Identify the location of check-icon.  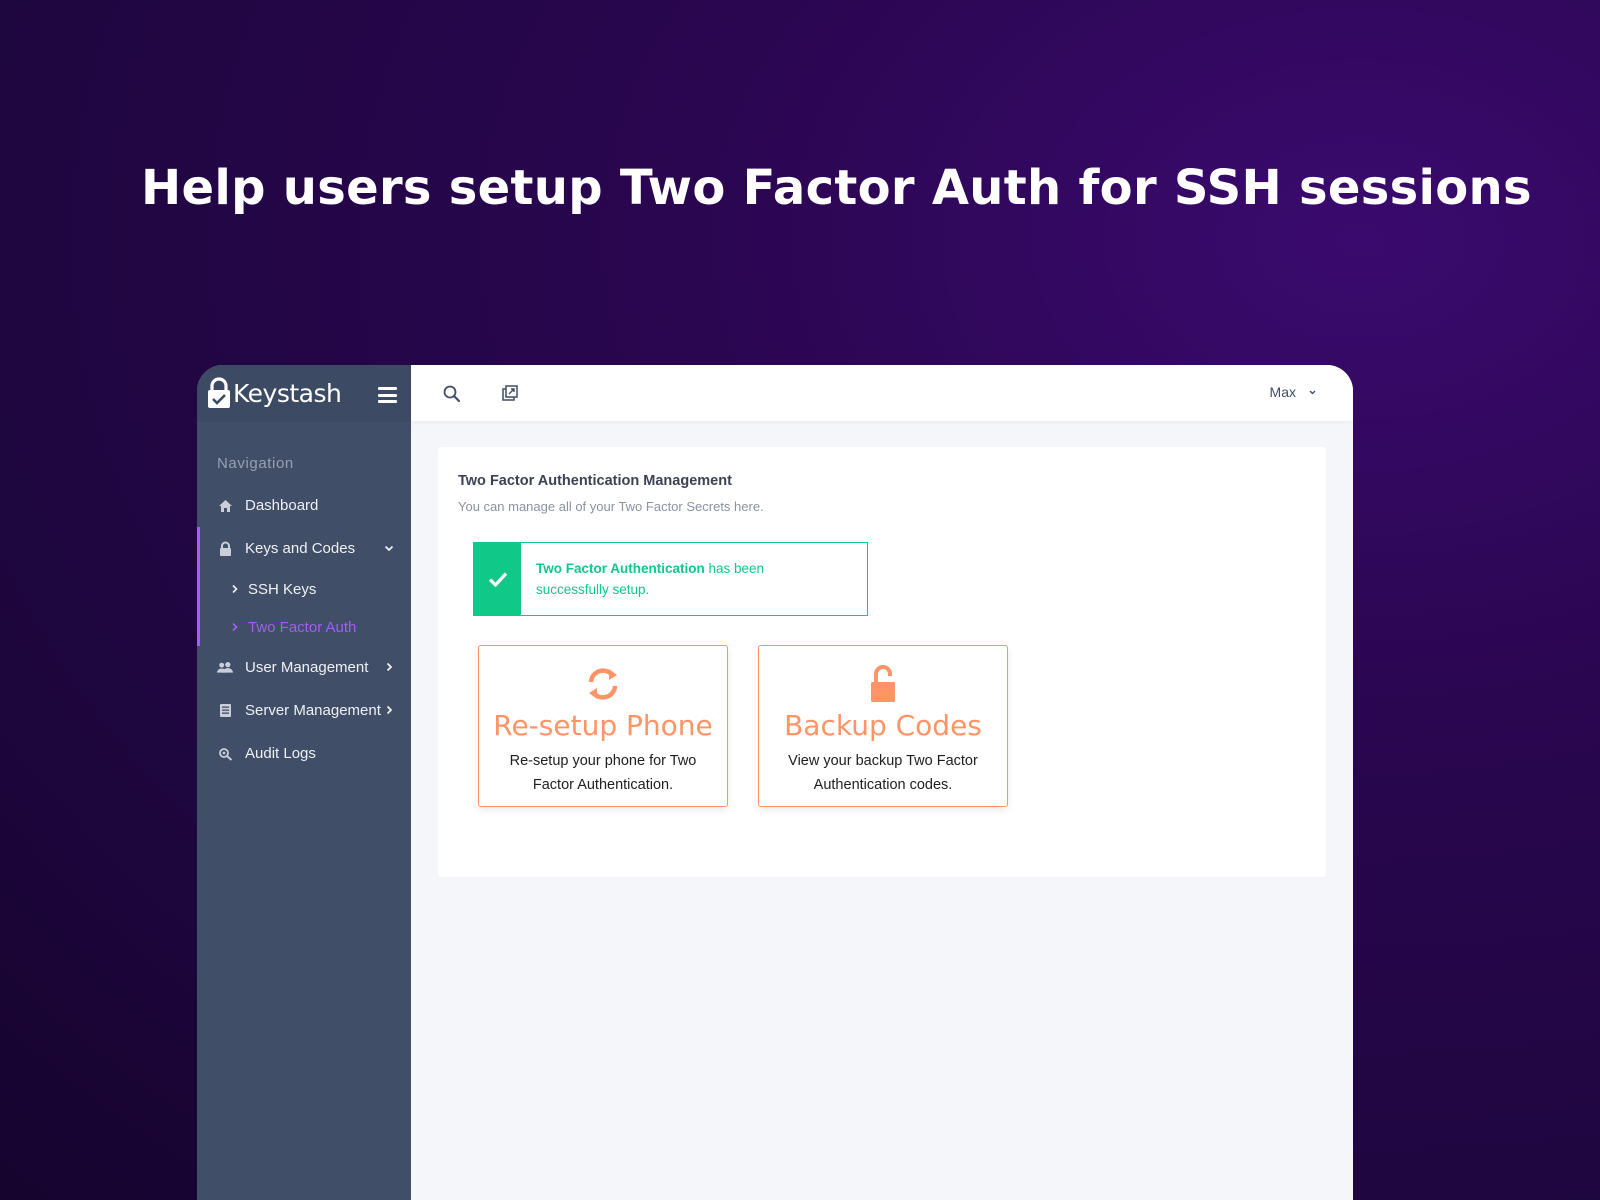
(497, 579).